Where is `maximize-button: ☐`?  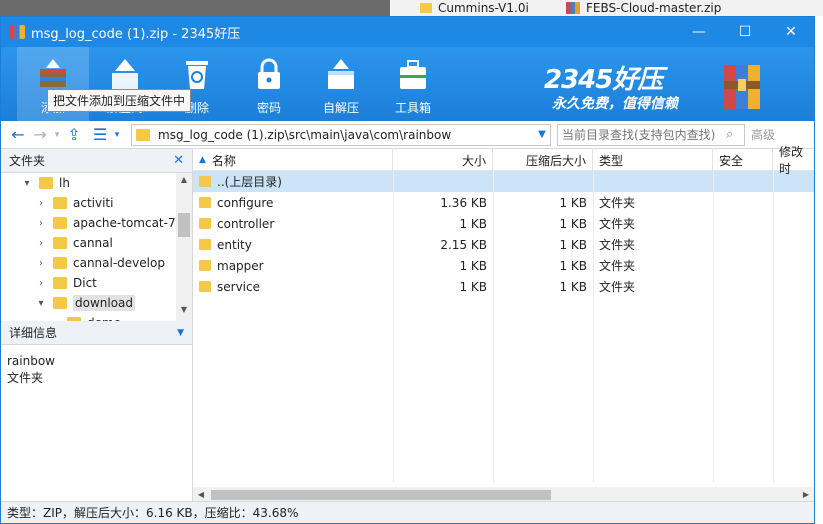 maximize-button: ☐ is located at coordinates (745, 32).